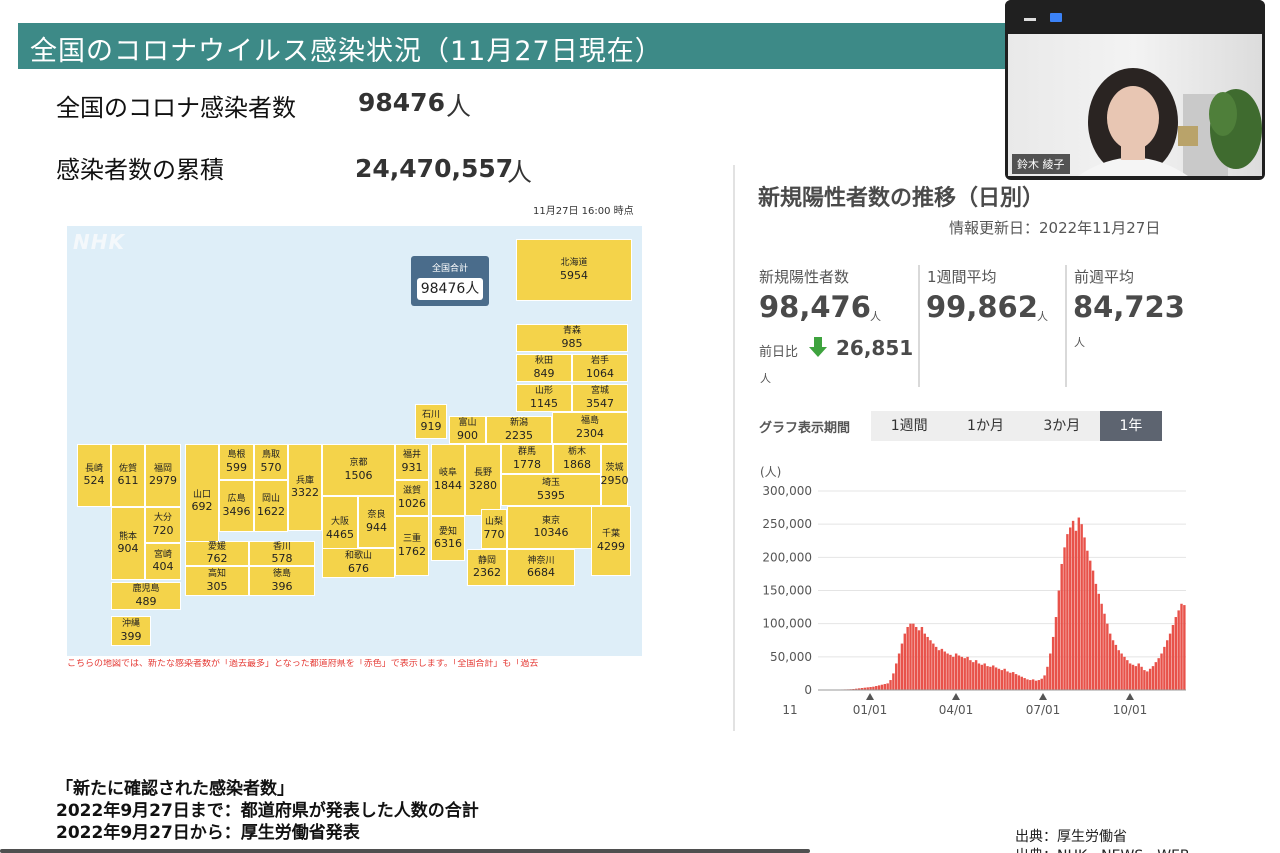  What do you see at coordinates (447, 531) in the screenshot?
I see `prefecture-name: 愛知` at bounding box center [447, 531].